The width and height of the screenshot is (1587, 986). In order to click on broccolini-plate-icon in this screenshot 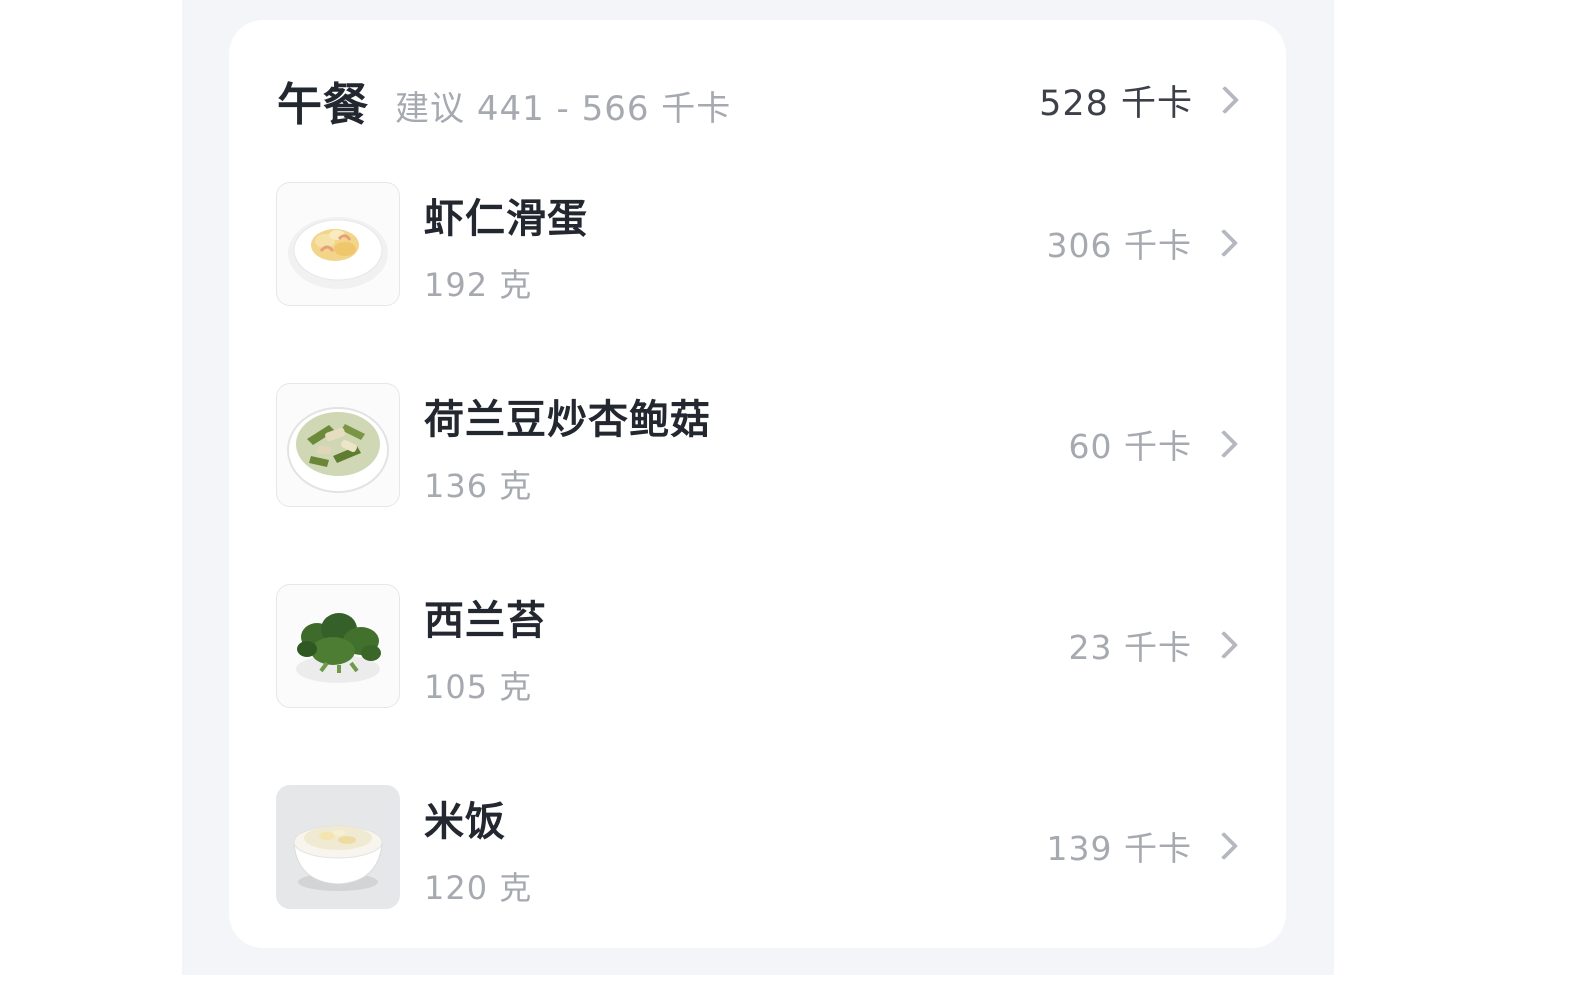, I will do `click(338, 646)`.